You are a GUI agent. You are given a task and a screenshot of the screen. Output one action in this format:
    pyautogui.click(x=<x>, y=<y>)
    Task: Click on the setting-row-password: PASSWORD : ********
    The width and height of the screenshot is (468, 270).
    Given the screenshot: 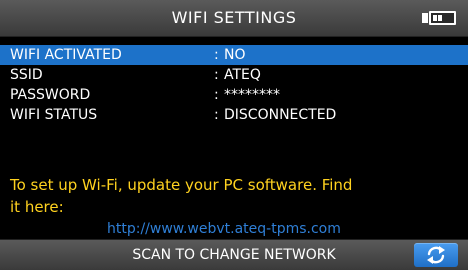 What is the action you would take?
    pyautogui.click(x=234, y=95)
    